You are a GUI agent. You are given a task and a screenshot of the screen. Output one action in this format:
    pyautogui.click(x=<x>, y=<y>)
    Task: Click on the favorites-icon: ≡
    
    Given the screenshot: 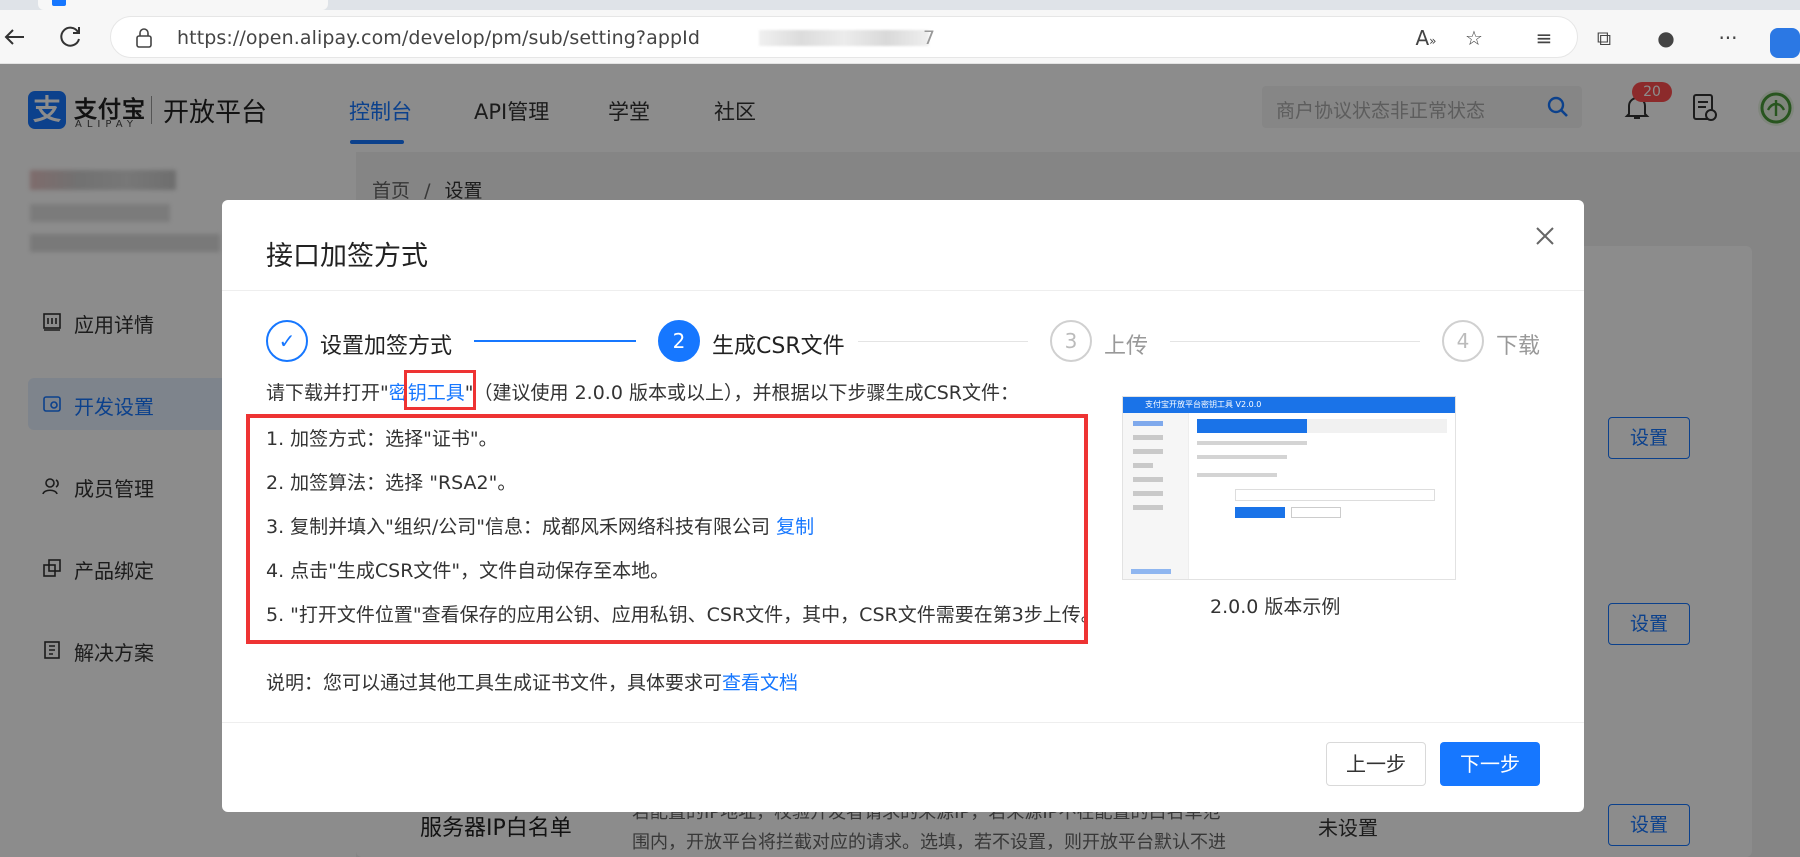 What is the action you would take?
    pyautogui.click(x=1544, y=38)
    